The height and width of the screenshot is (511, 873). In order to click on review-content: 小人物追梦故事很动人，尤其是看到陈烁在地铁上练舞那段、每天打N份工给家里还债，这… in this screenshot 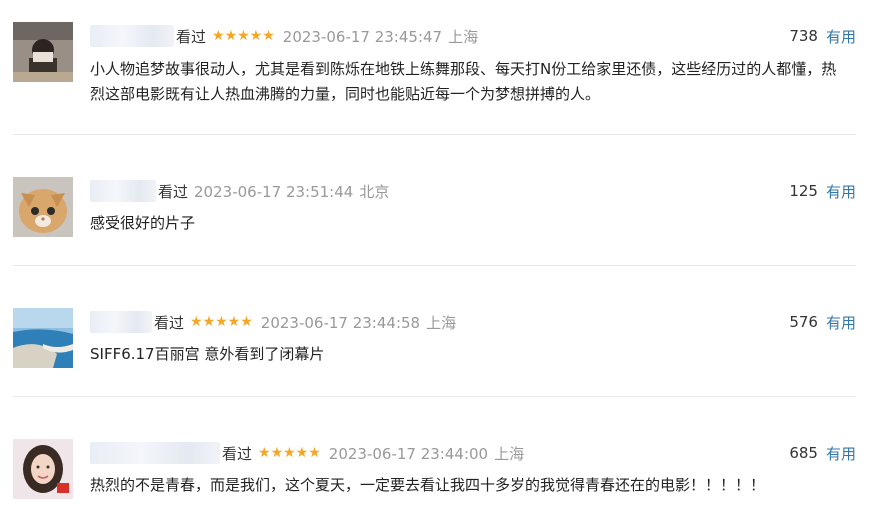, I will do `click(463, 81)`.